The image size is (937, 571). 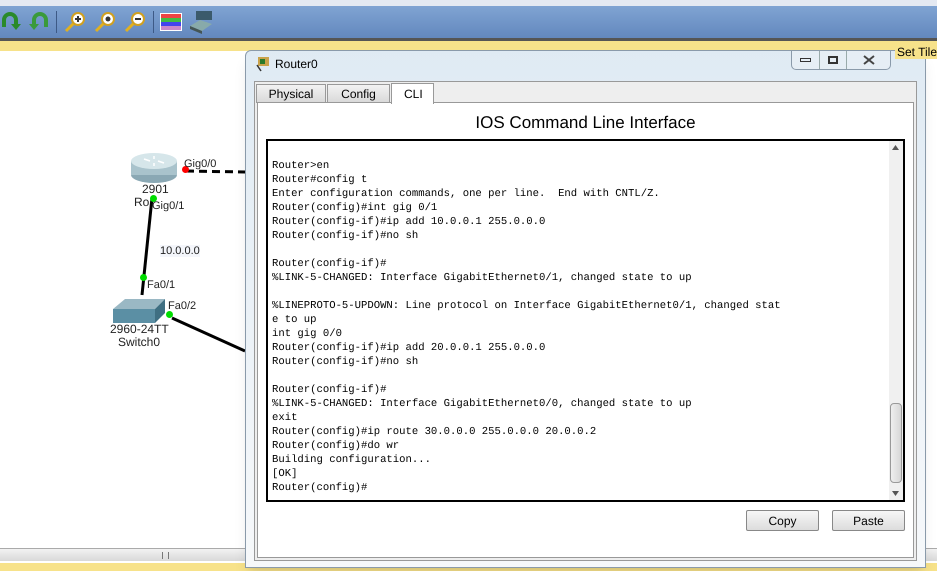 What do you see at coordinates (805, 60) in the screenshot?
I see `minimize-icon` at bounding box center [805, 60].